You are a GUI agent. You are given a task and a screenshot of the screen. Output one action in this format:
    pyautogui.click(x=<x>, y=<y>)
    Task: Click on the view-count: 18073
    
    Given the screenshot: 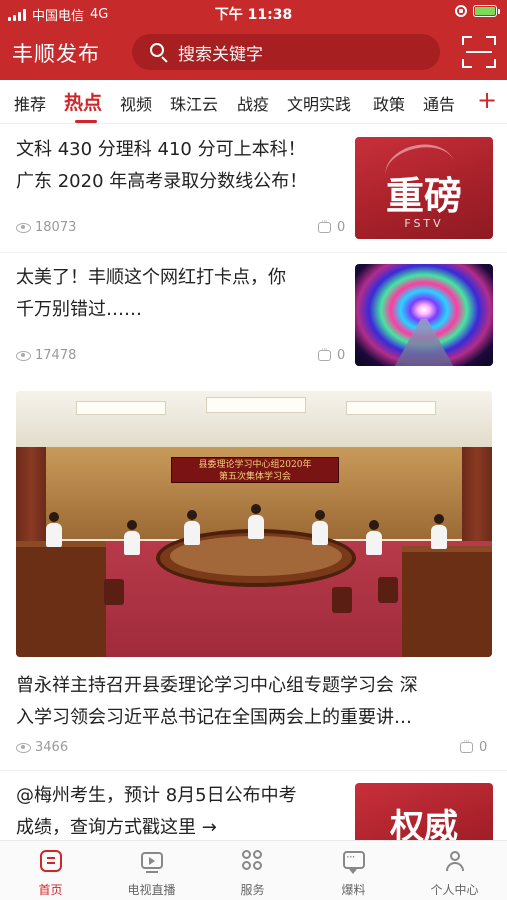 What is the action you would take?
    pyautogui.click(x=46, y=227)
    